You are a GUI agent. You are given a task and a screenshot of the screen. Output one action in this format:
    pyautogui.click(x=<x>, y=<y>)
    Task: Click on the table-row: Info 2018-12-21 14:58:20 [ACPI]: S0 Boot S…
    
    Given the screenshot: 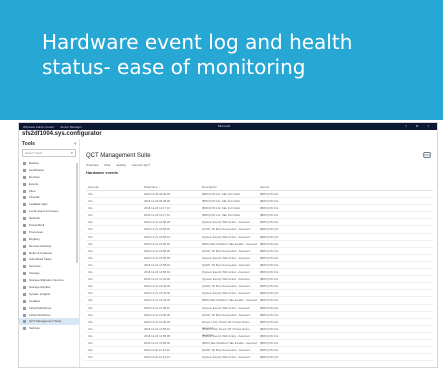 What is the action you would take?
    pyautogui.click(x=259, y=230)
    